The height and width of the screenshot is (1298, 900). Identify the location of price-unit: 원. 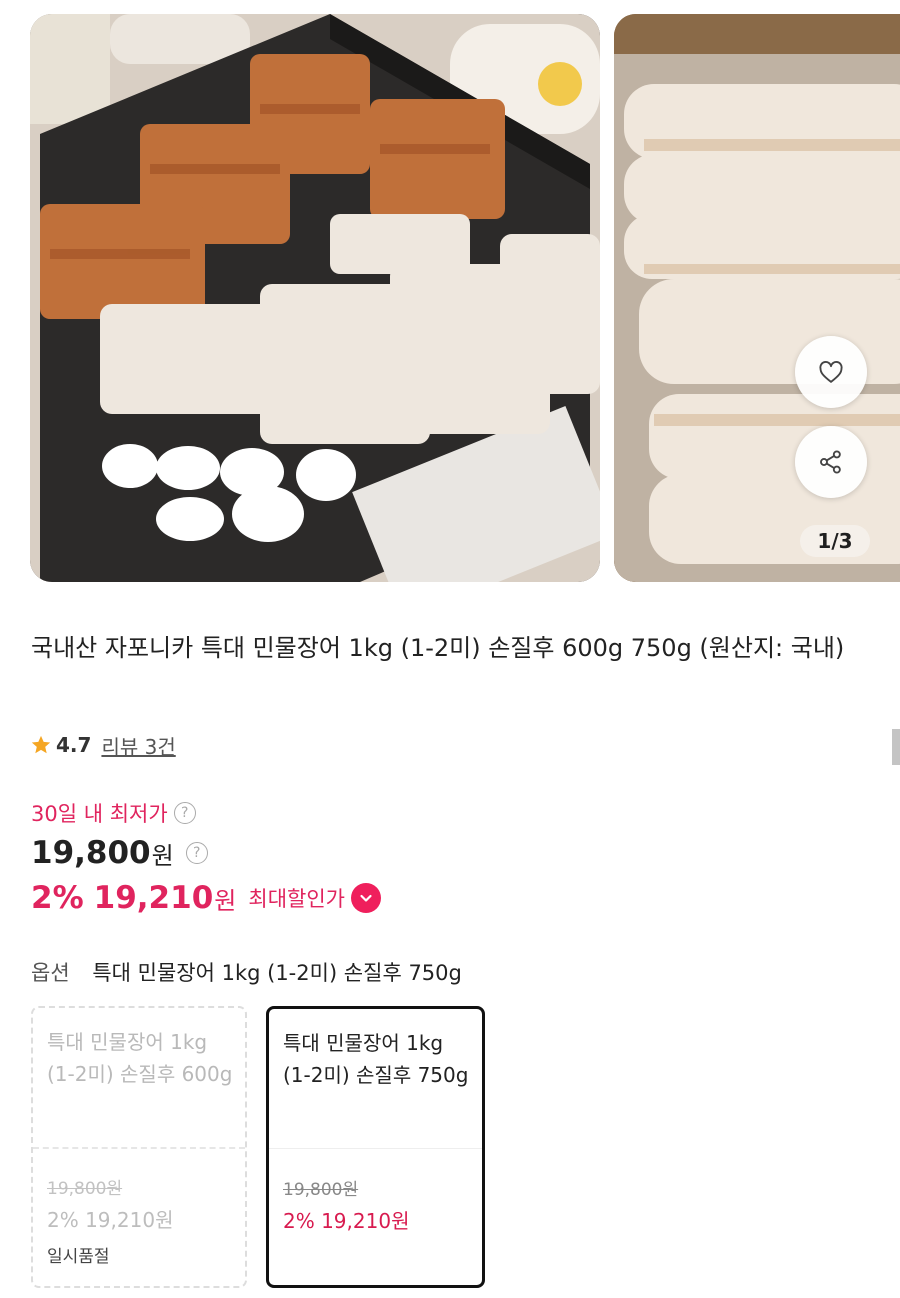
(162, 855).